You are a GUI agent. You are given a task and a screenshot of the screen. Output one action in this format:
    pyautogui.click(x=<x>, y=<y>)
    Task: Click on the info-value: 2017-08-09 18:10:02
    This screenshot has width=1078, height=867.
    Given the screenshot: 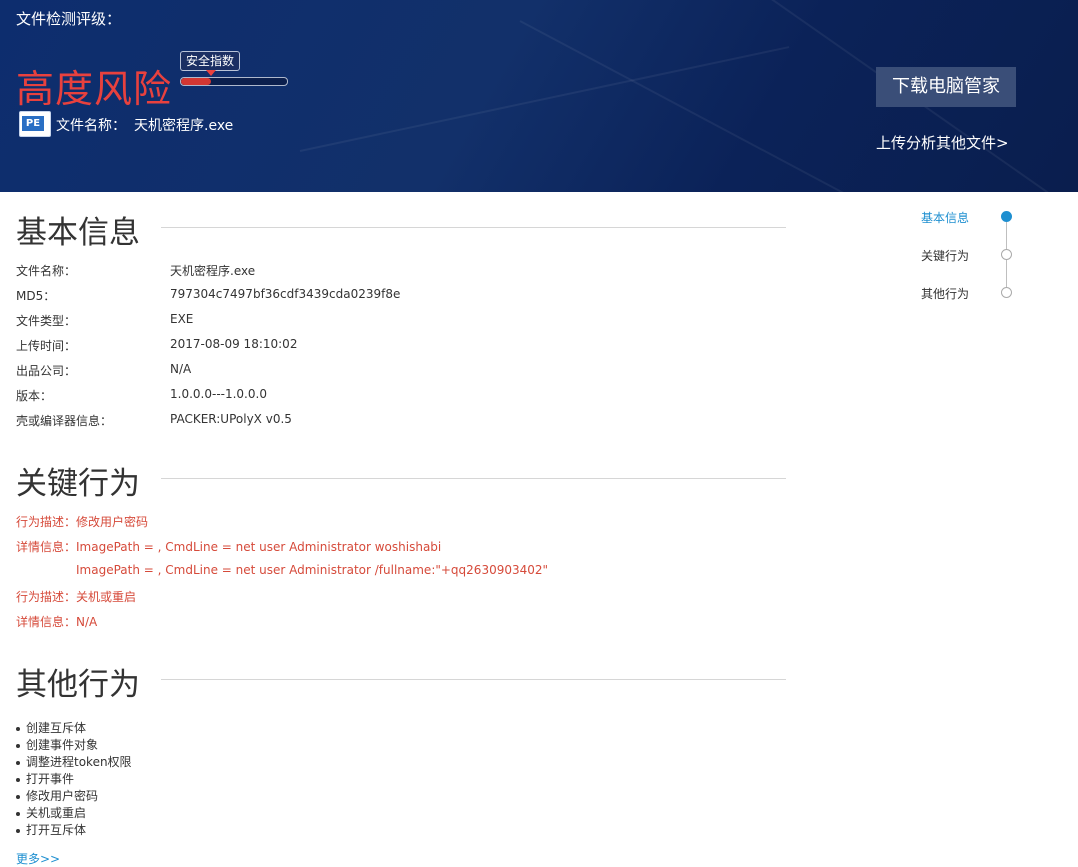 What is the action you would take?
    pyautogui.click(x=234, y=344)
    